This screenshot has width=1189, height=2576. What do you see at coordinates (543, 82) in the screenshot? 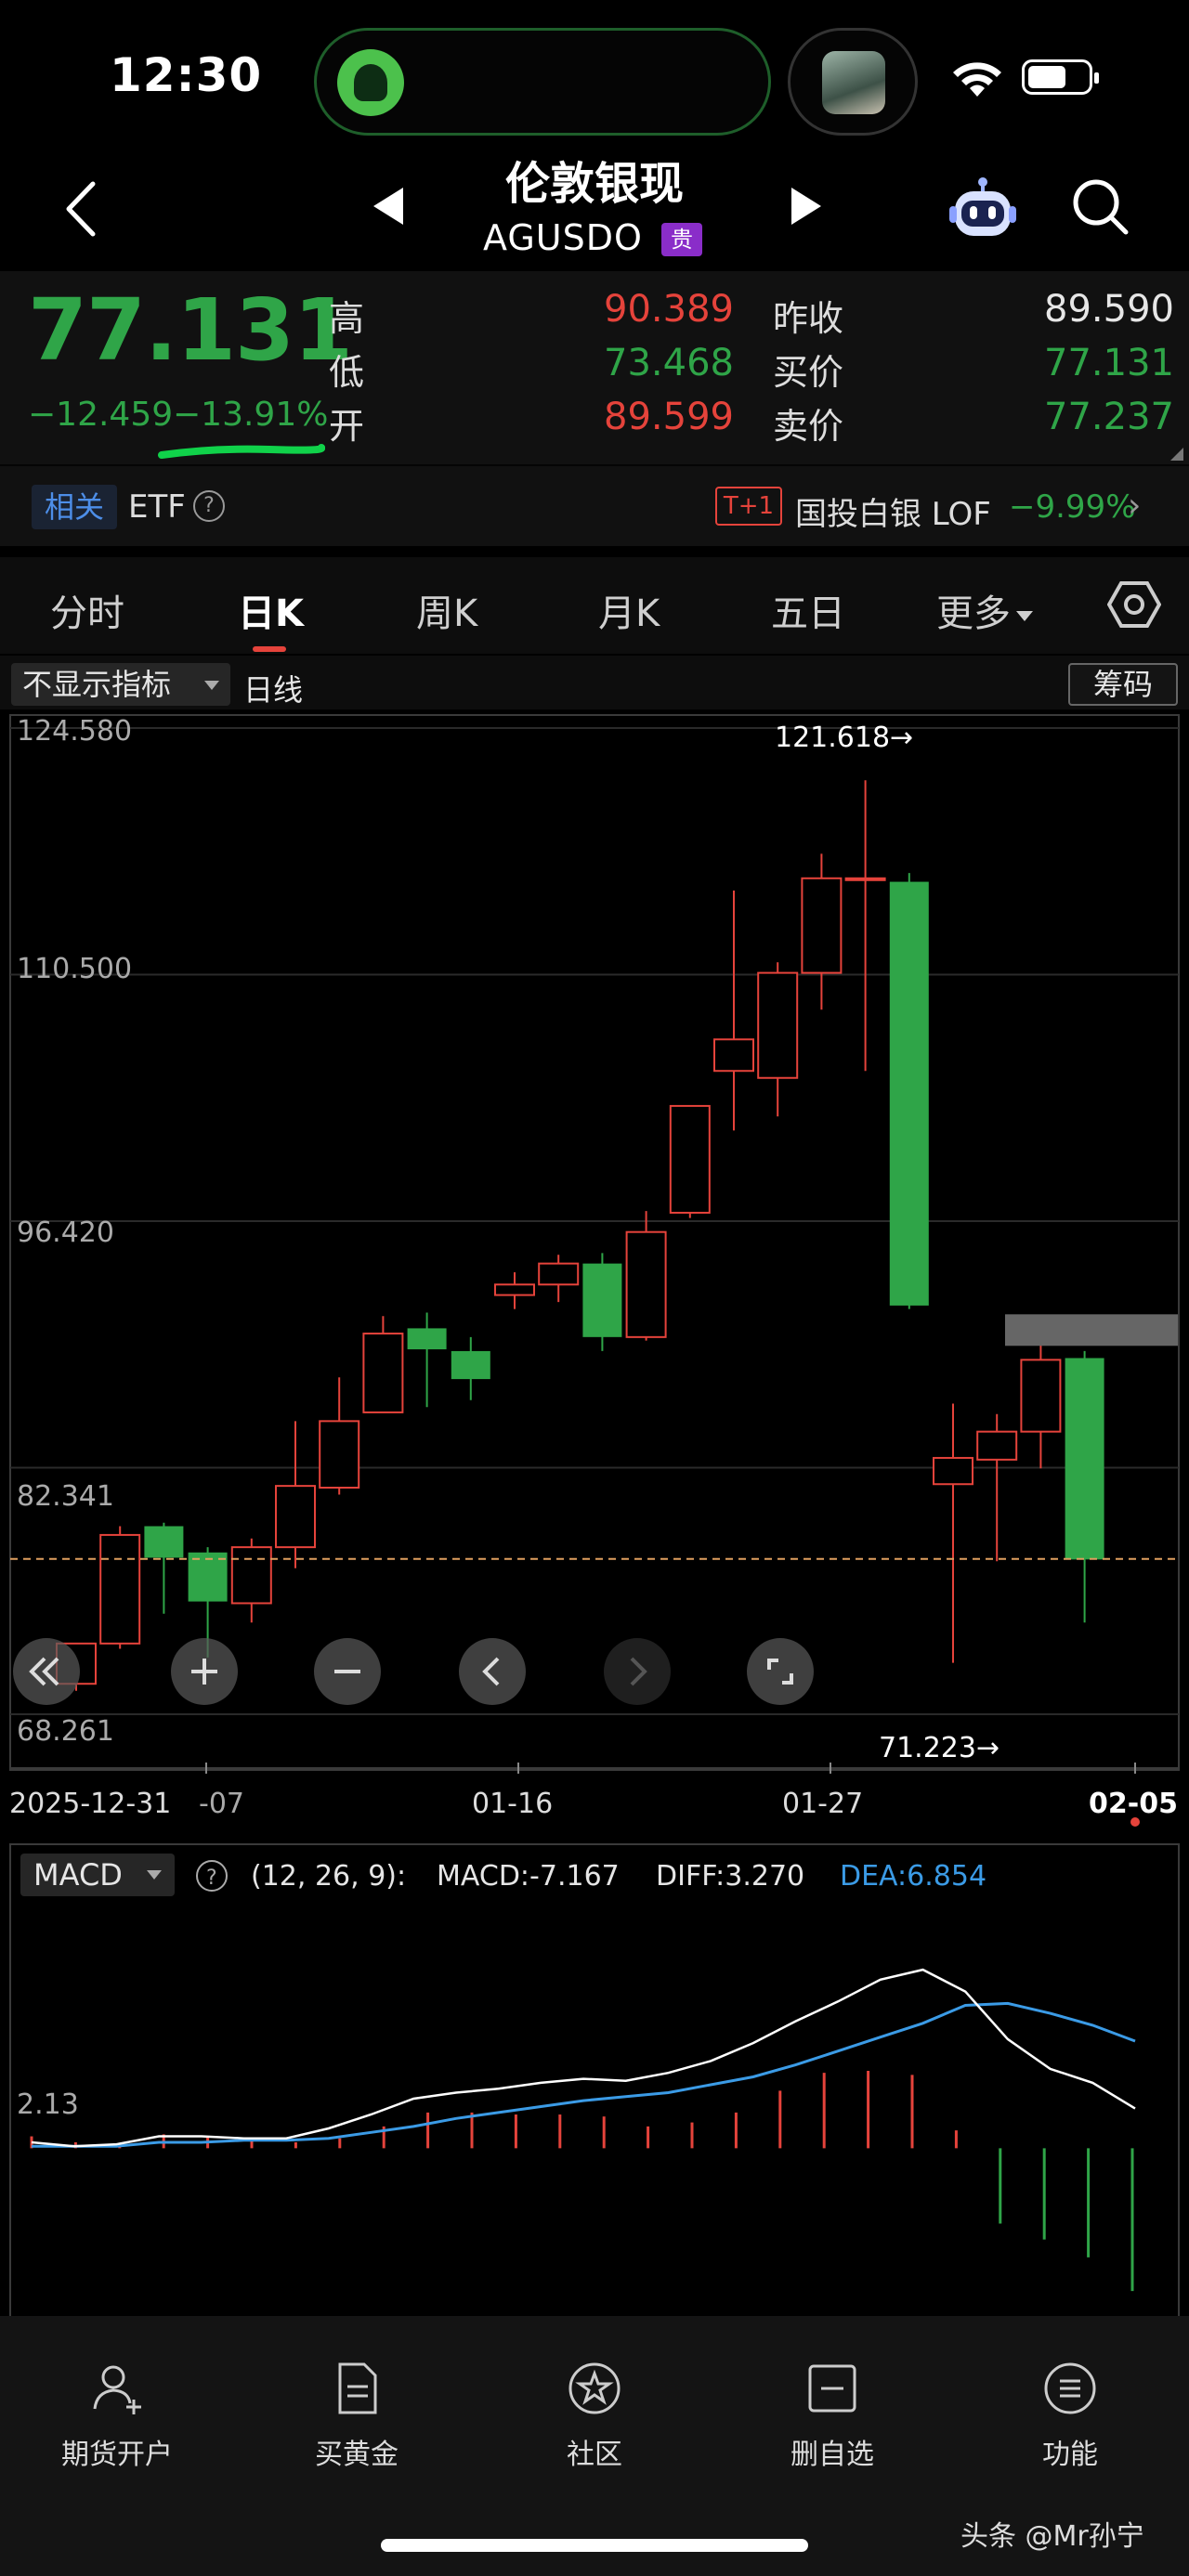
I see `dynamic-island` at bounding box center [543, 82].